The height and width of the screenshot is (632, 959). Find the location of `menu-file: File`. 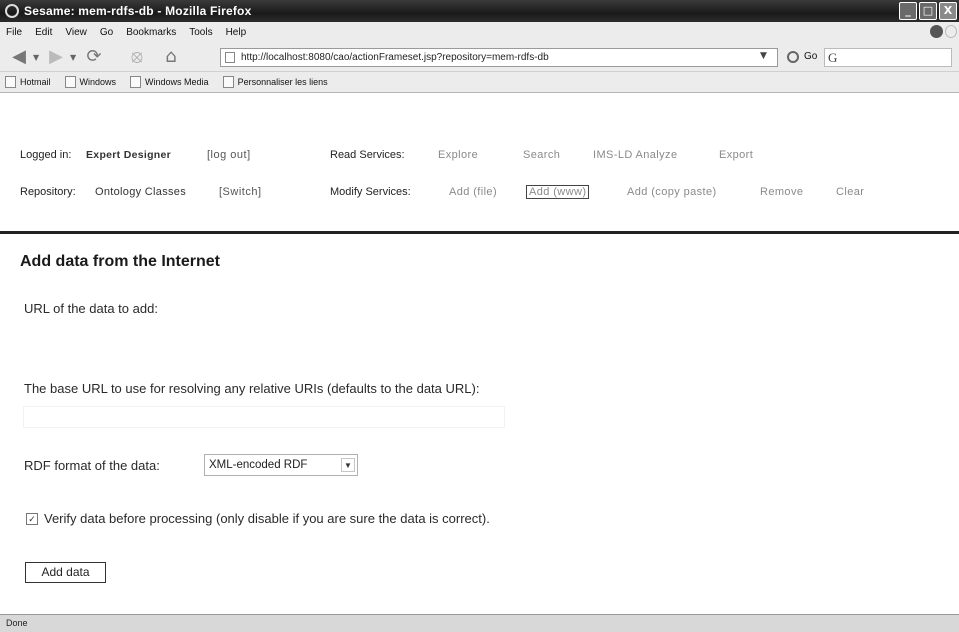

menu-file: File is located at coordinates (14, 32).